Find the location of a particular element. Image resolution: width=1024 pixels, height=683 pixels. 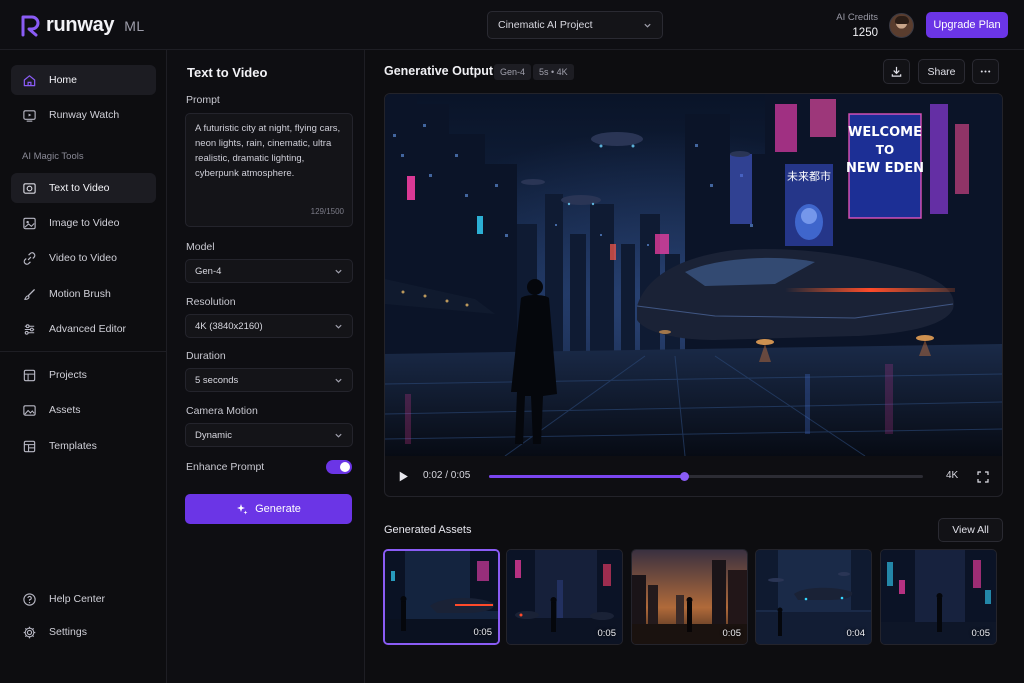

model-label: Model is located at coordinates (200, 247).